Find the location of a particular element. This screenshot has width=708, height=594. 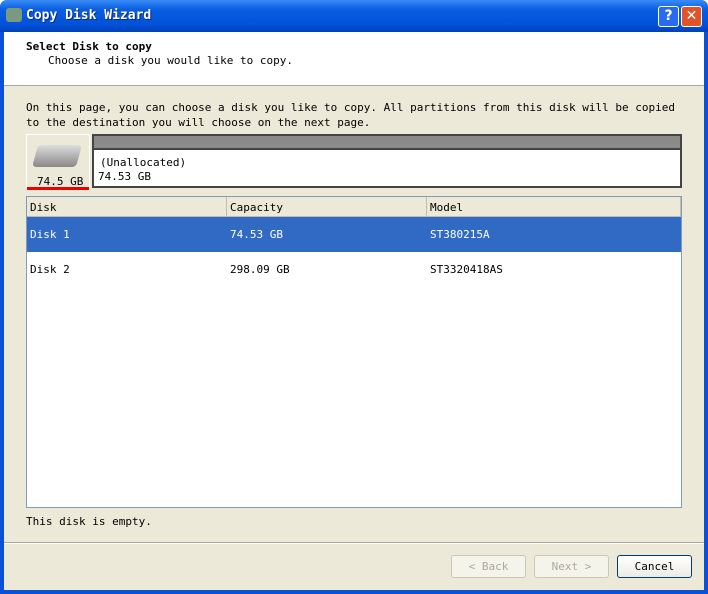

cell-capacity: 298.09 GB is located at coordinates (260, 269).